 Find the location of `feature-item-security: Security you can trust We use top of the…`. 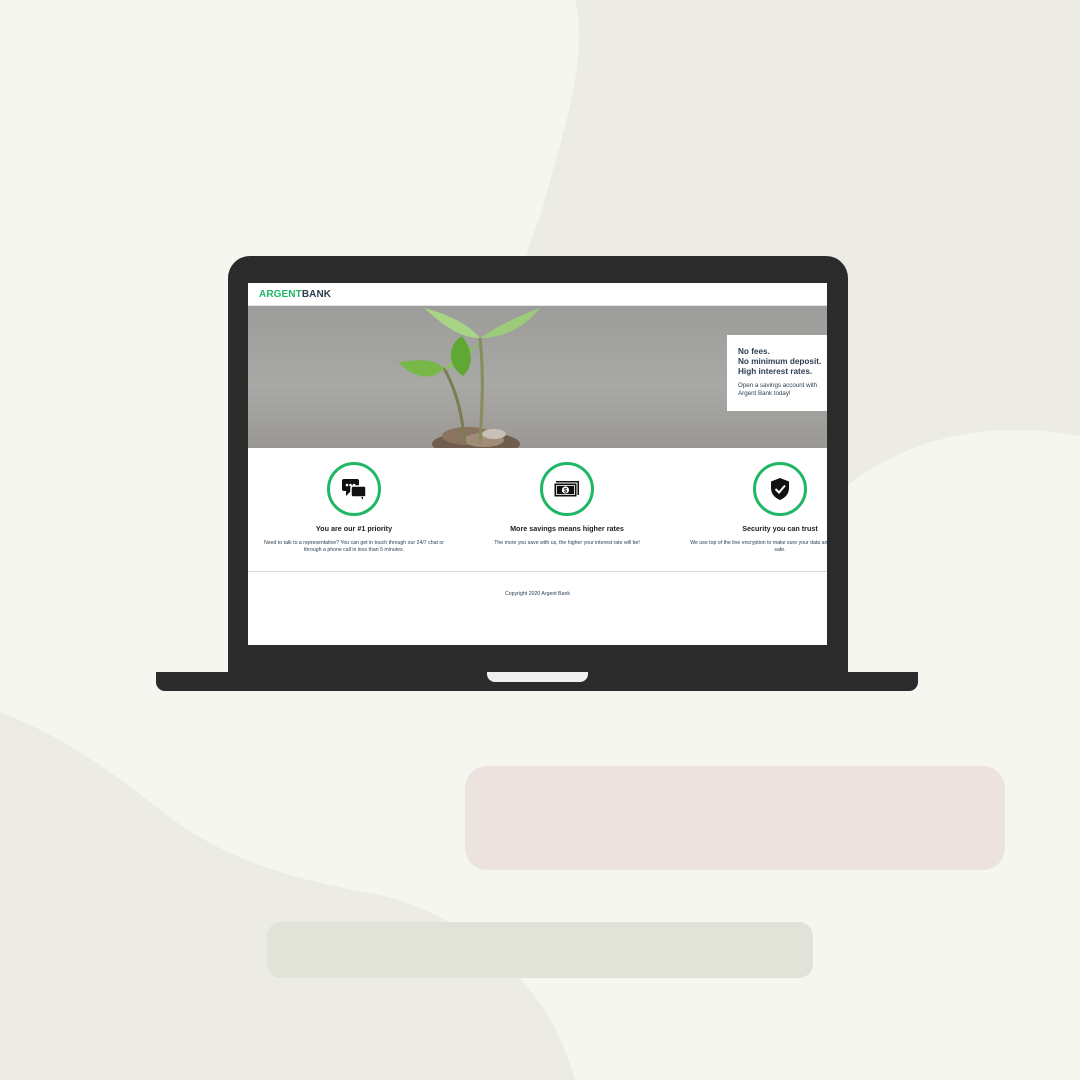

feature-item-security: Security you can trust We use top of the… is located at coordinates (753, 507).